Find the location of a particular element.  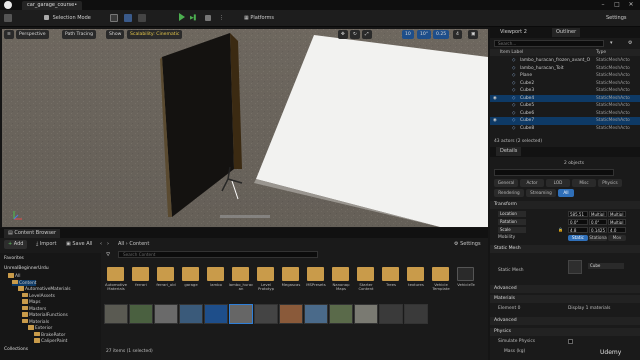

breadcrumb-content: Content is located at coordinates (139, 244).